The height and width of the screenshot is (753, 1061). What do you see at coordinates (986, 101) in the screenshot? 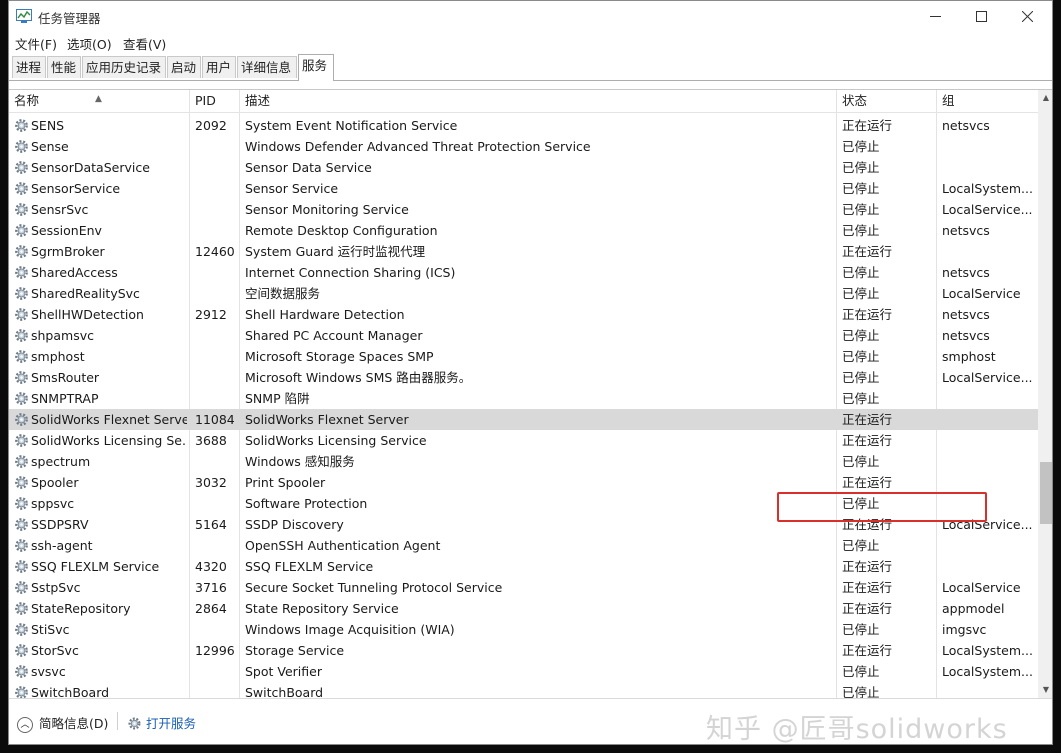
I see `column-header-group: 组` at bounding box center [986, 101].